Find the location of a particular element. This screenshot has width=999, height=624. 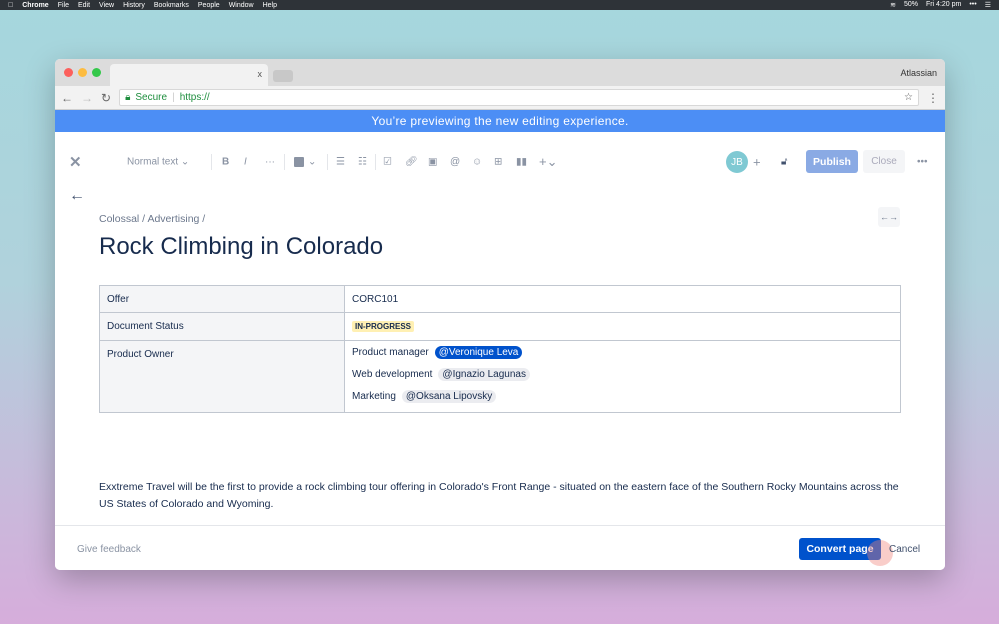

secure-label: Secure is located at coordinates (151, 97).